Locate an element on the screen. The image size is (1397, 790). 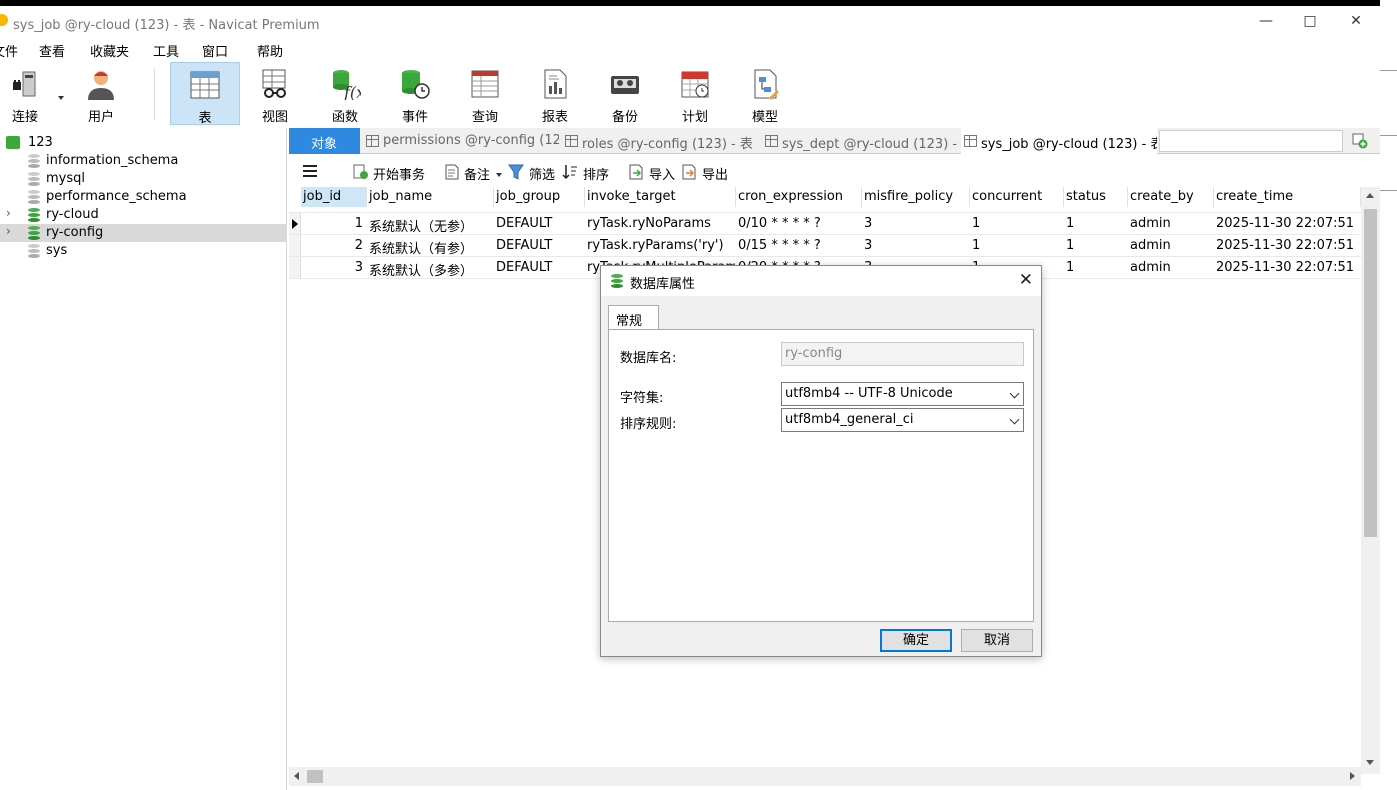
tree-item-information-schema: information_schema is located at coordinates (143, 161).